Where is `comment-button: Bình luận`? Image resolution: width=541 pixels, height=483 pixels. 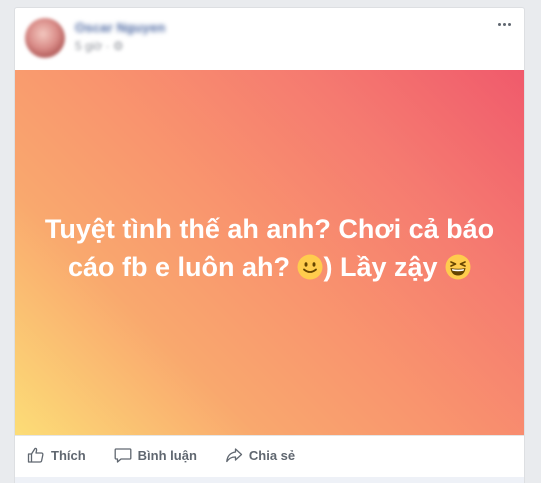
comment-button: Bình luận is located at coordinates (151, 455).